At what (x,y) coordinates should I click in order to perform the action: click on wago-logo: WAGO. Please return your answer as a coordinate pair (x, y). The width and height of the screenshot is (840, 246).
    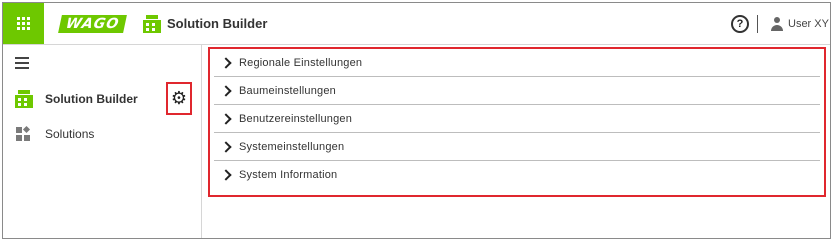
    Looking at the image, I should click on (93, 24).